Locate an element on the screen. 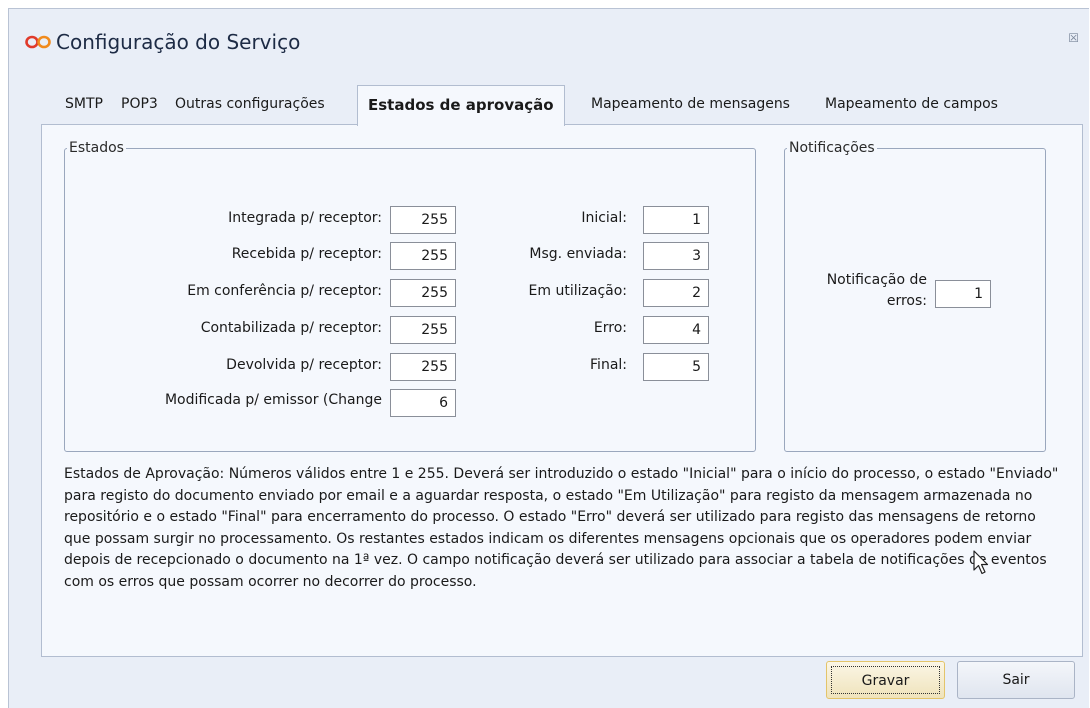 Image resolution: width=1090 pixels, height=708 pixels. tab-outras-configuracoes: Outras configurações is located at coordinates (250, 107).